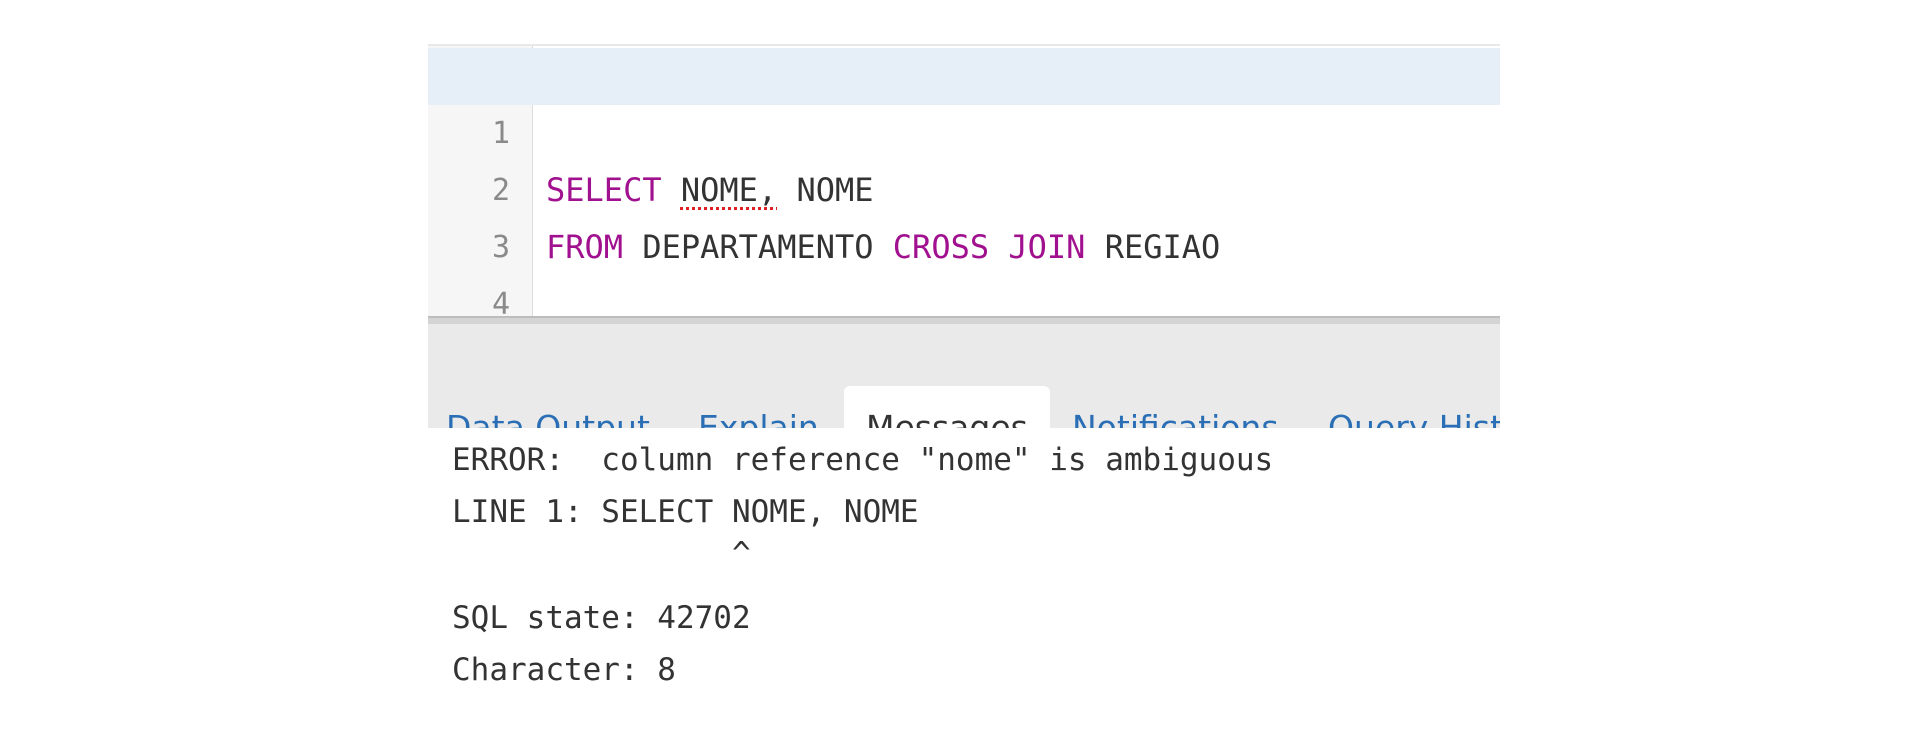 This screenshot has height=734, width=1920. I want to click on editor-line-3: 3, so click(964, 213).